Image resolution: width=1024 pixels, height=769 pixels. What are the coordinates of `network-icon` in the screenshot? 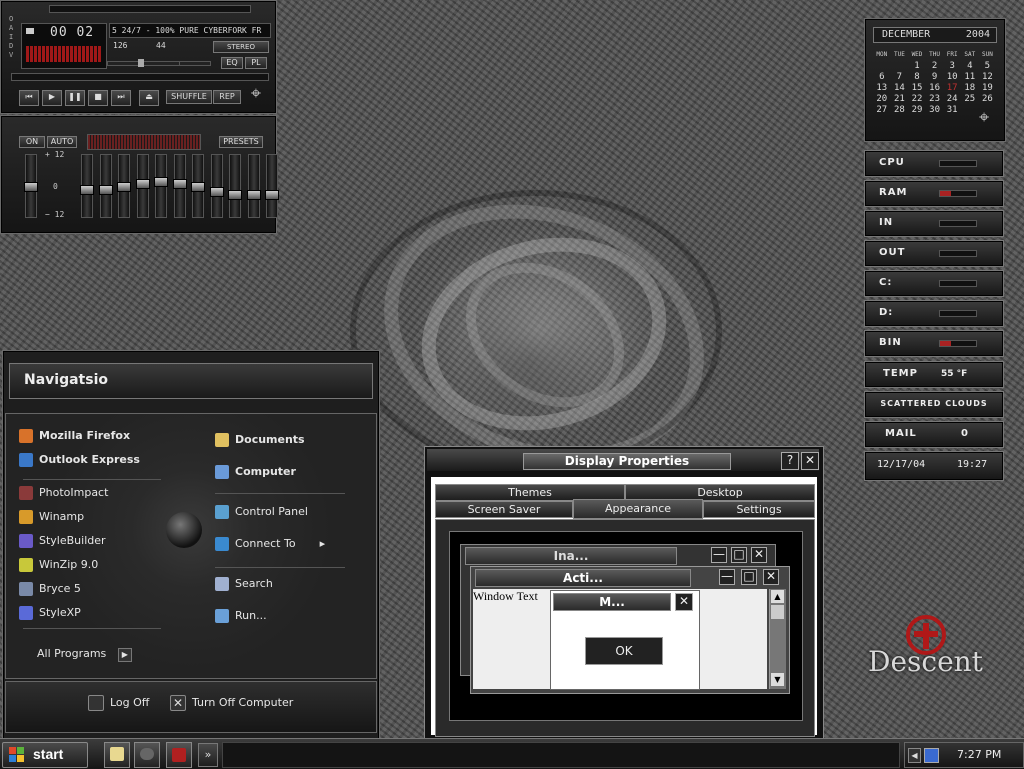 It's located at (931, 755).